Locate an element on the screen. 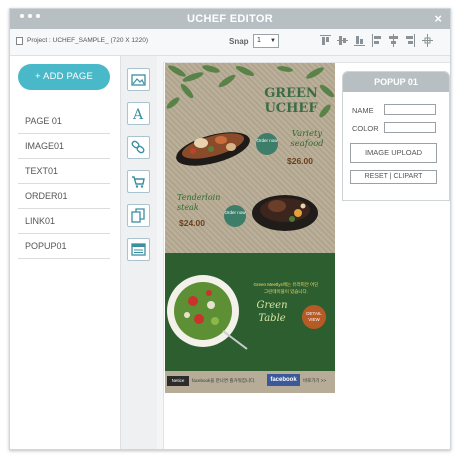 The width and height of the screenshot is (460, 460). tool-column: A is located at coordinates (139, 252).